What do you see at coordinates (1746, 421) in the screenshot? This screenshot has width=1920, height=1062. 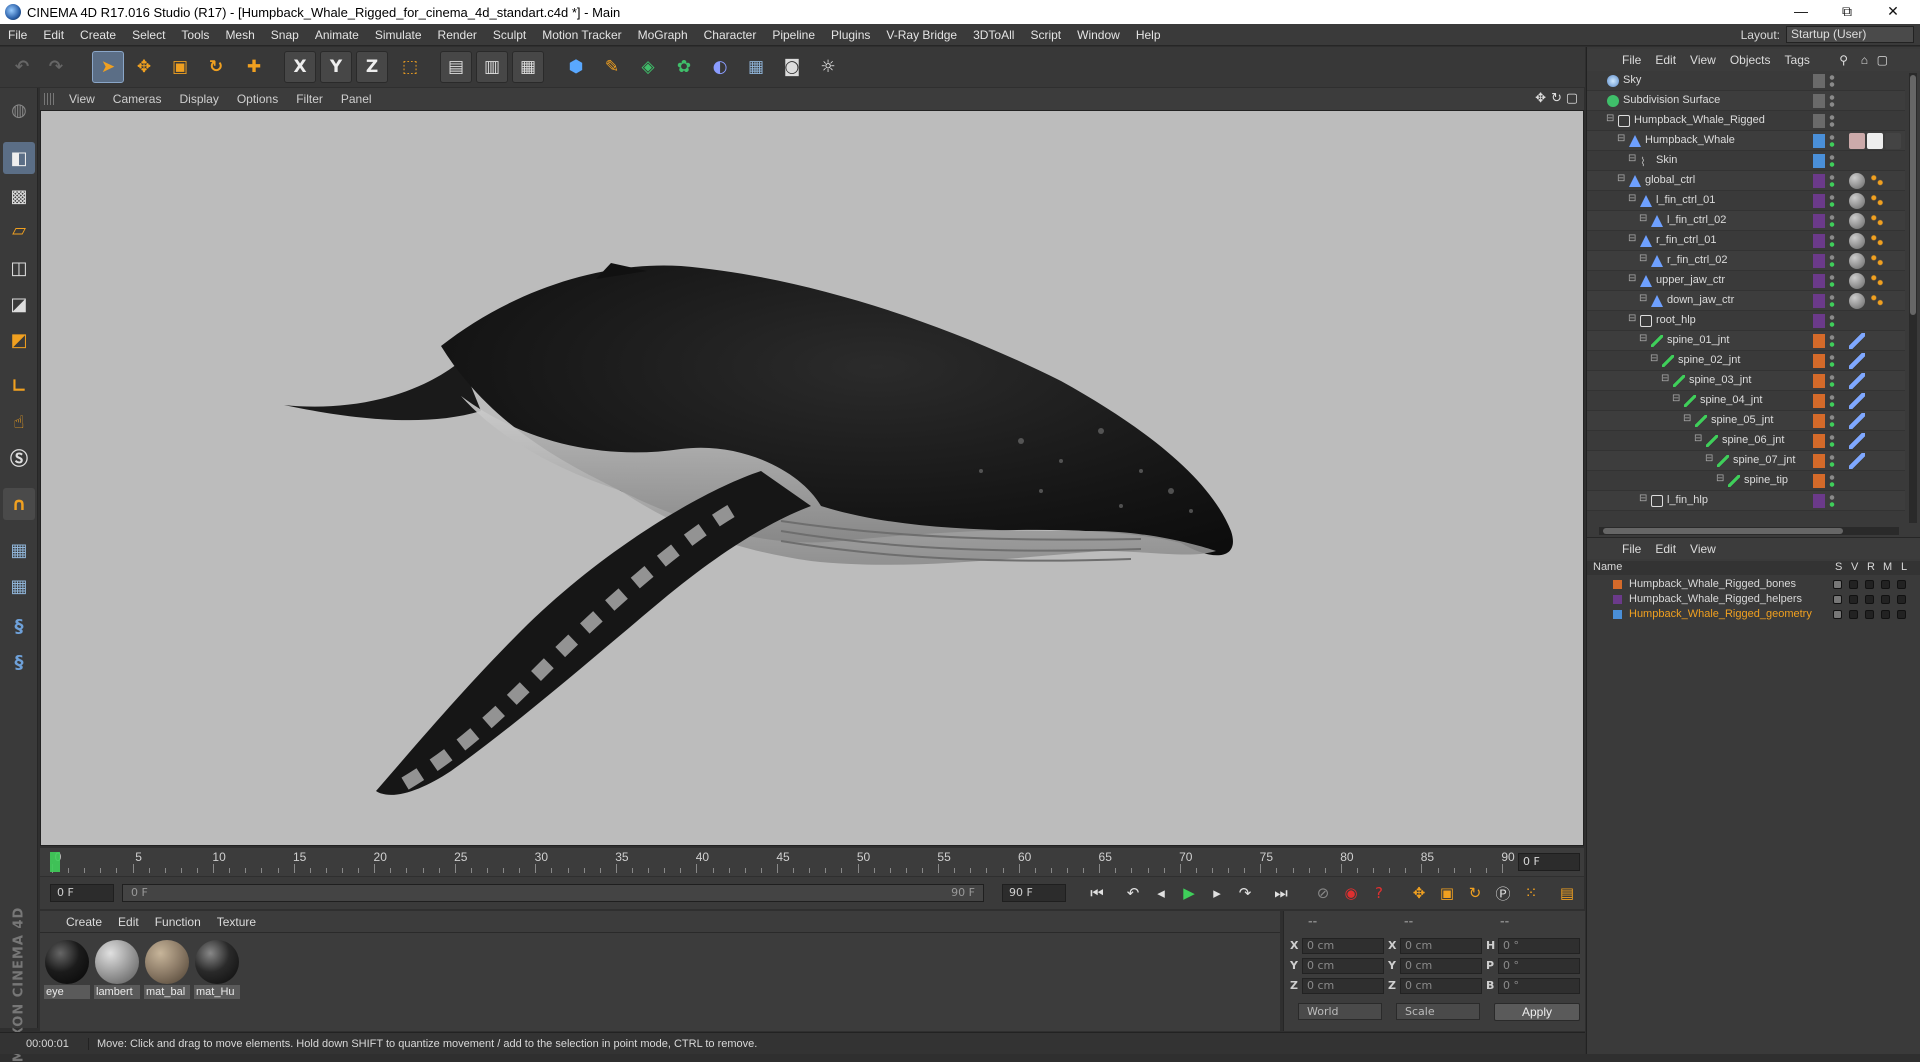 I see `object-row: ⊟ spine_05_jnt` at bounding box center [1746, 421].